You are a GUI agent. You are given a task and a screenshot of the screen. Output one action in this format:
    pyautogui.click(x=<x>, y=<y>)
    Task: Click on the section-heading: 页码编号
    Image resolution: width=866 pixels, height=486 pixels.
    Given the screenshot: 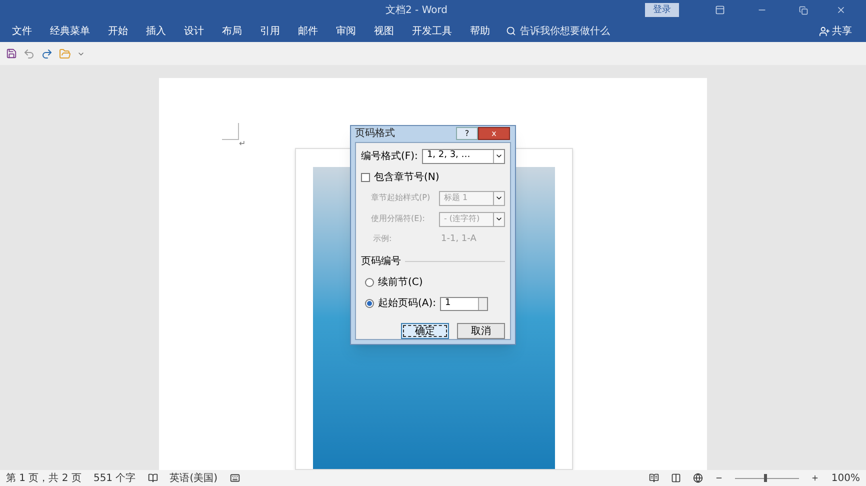 What is the action you would take?
    pyautogui.click(x=381, y=261)
    